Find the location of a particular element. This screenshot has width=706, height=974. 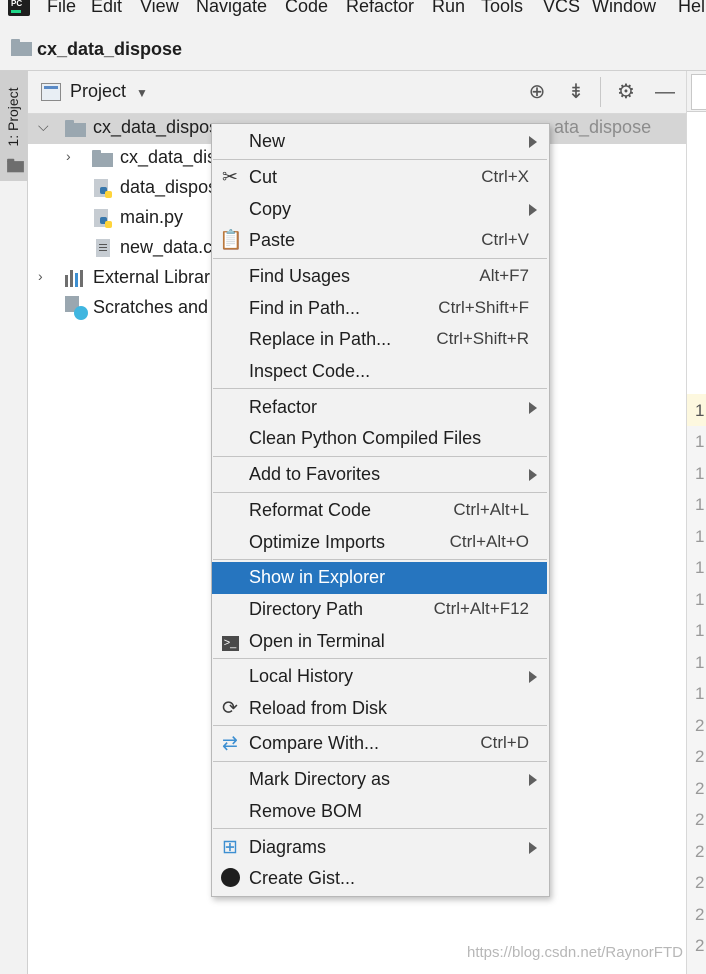

menu-item-replace-in-path: Replace in Path... Ctrl+Shift+R is located at coordinates (379, 340).